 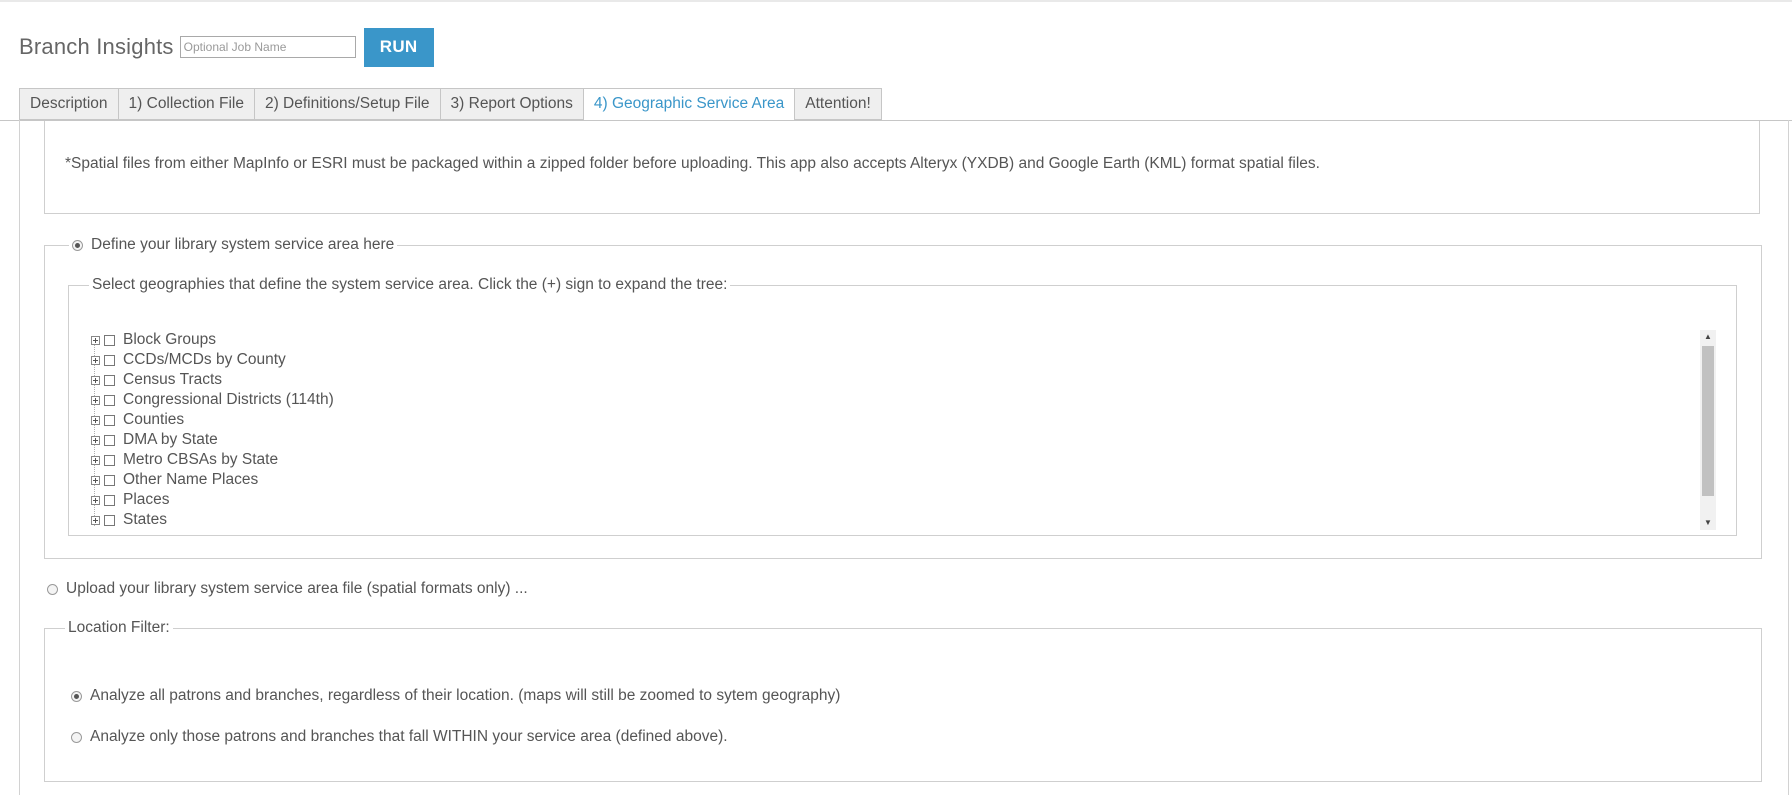 What do you see at coordinates (1708, 523) in the screenshot?
I see `scroll-down-arrow-icon: ▼` at bounding box center [1708, 523].